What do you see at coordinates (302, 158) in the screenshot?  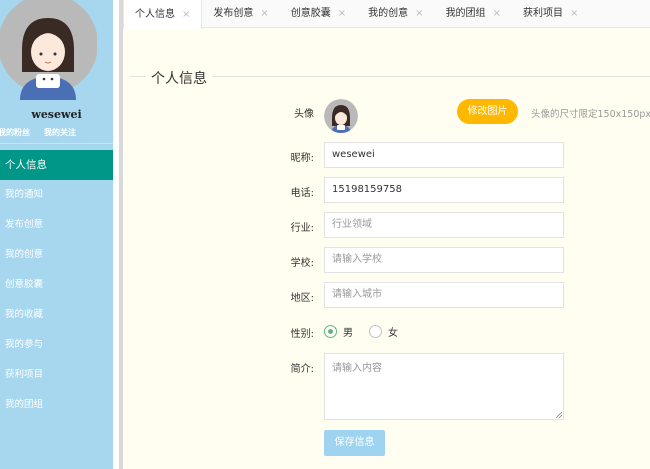 I see `nickname-label: 昵称:` at bounding box center [302, 158].